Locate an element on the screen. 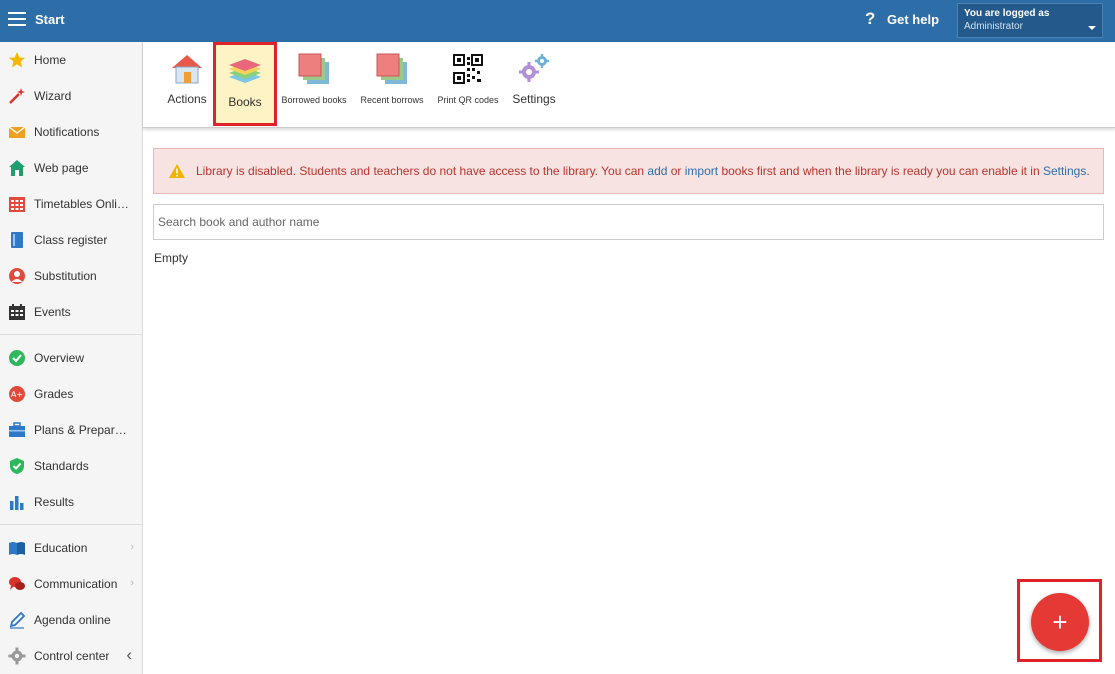  empty-state-text: Empty is located at coordinates (171, 258).